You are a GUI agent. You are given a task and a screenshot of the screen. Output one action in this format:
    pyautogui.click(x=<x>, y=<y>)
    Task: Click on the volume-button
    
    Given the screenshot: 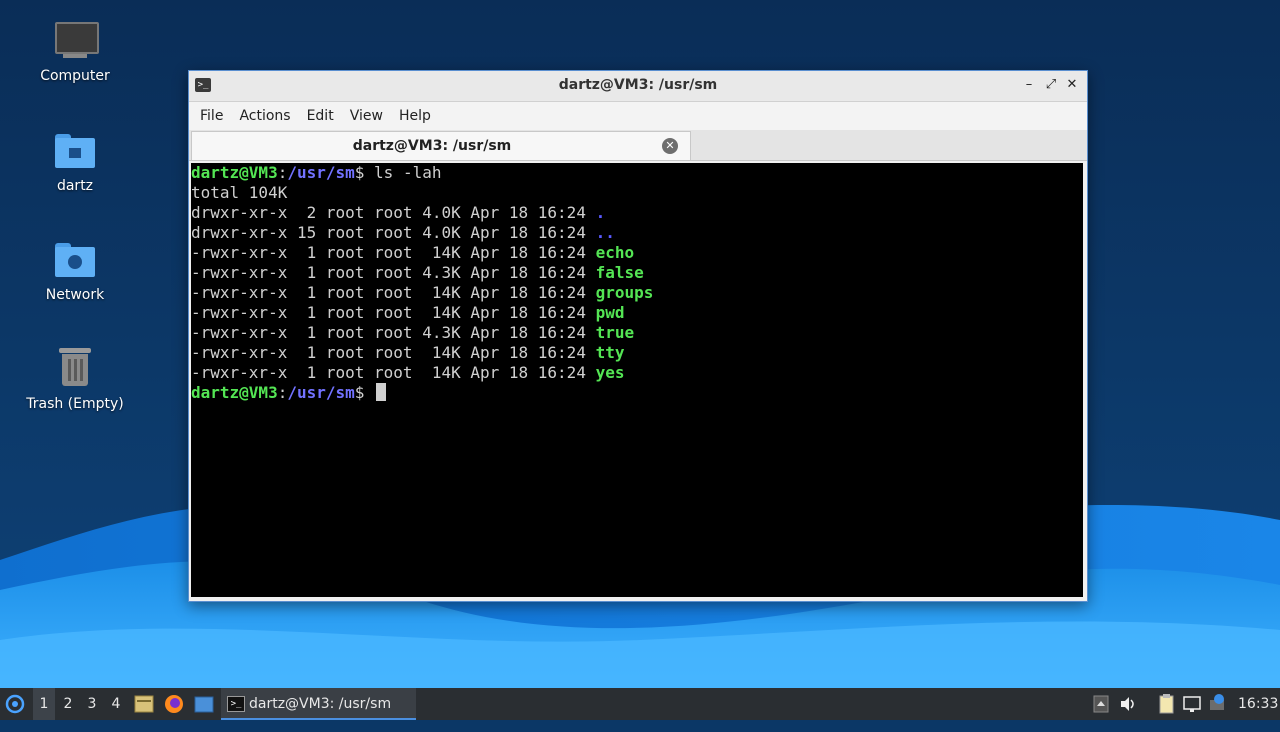 What is the action you would take?
    pyautogui.click(x=1128, y=704)
    